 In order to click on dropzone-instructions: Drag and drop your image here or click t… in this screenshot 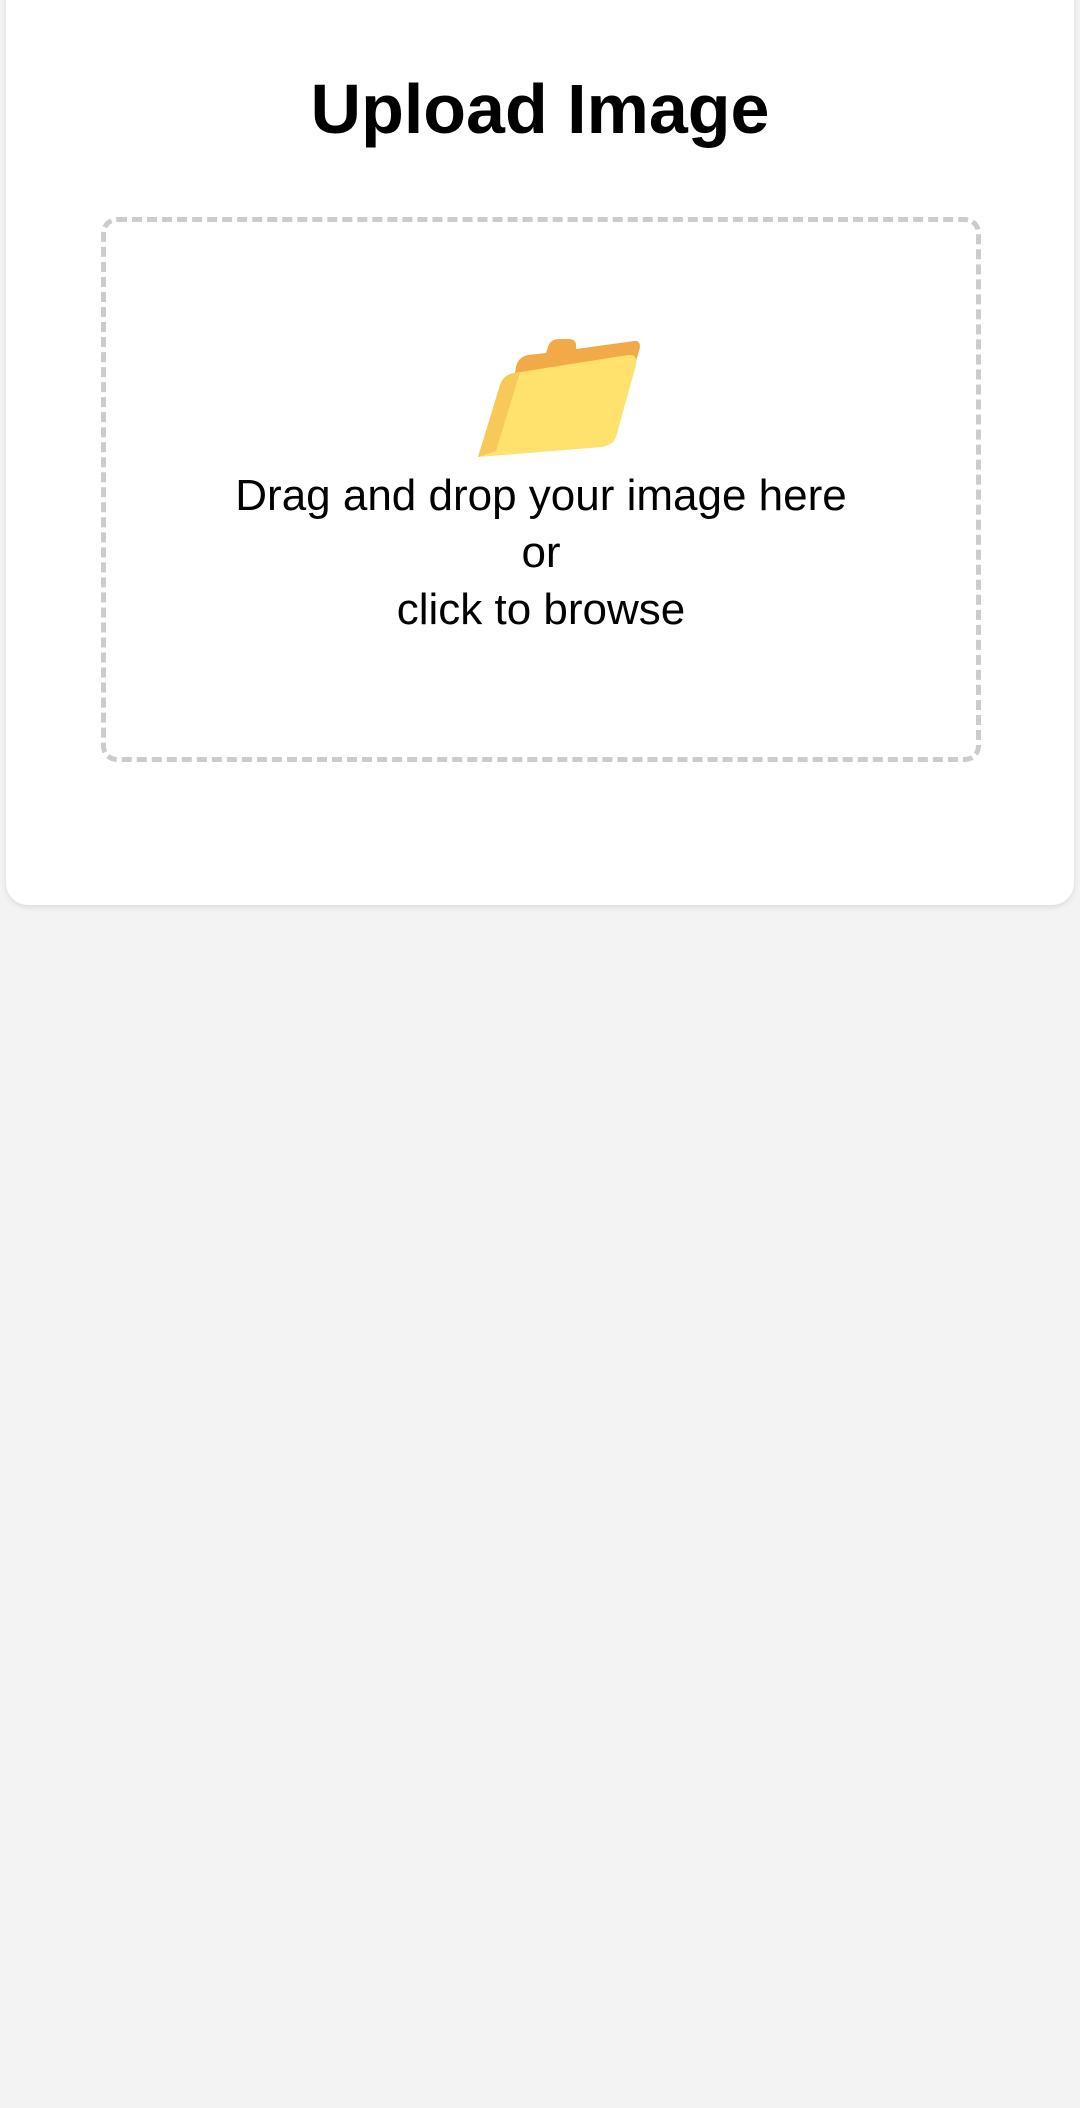, I will do `click(541, 552)`.